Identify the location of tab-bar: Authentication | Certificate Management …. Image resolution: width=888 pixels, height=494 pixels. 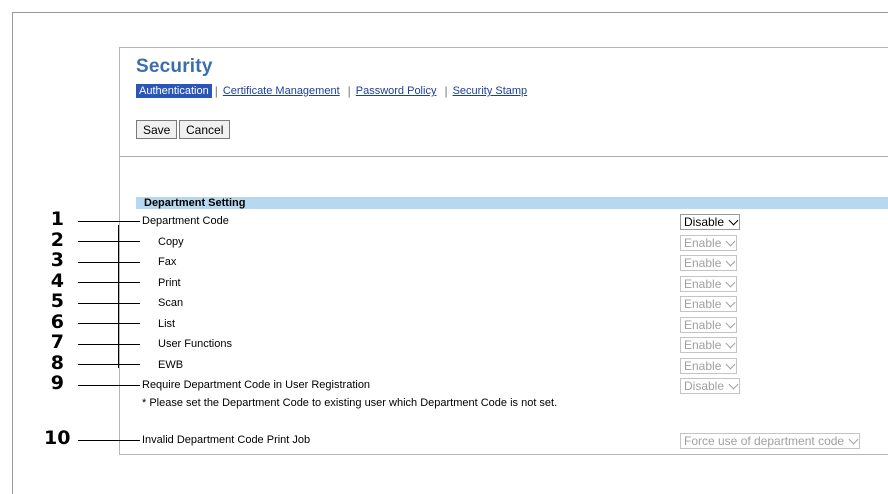
(334, 91).